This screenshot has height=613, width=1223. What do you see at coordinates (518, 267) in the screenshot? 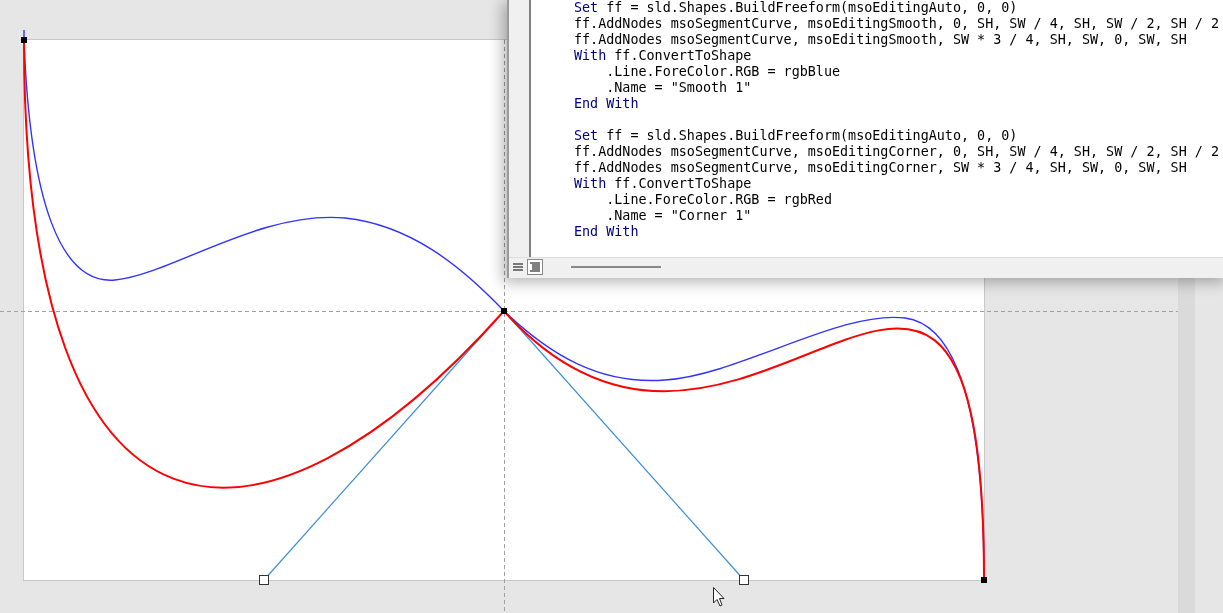
I see `procedure-view-icon` at bounding box center [518, 267].